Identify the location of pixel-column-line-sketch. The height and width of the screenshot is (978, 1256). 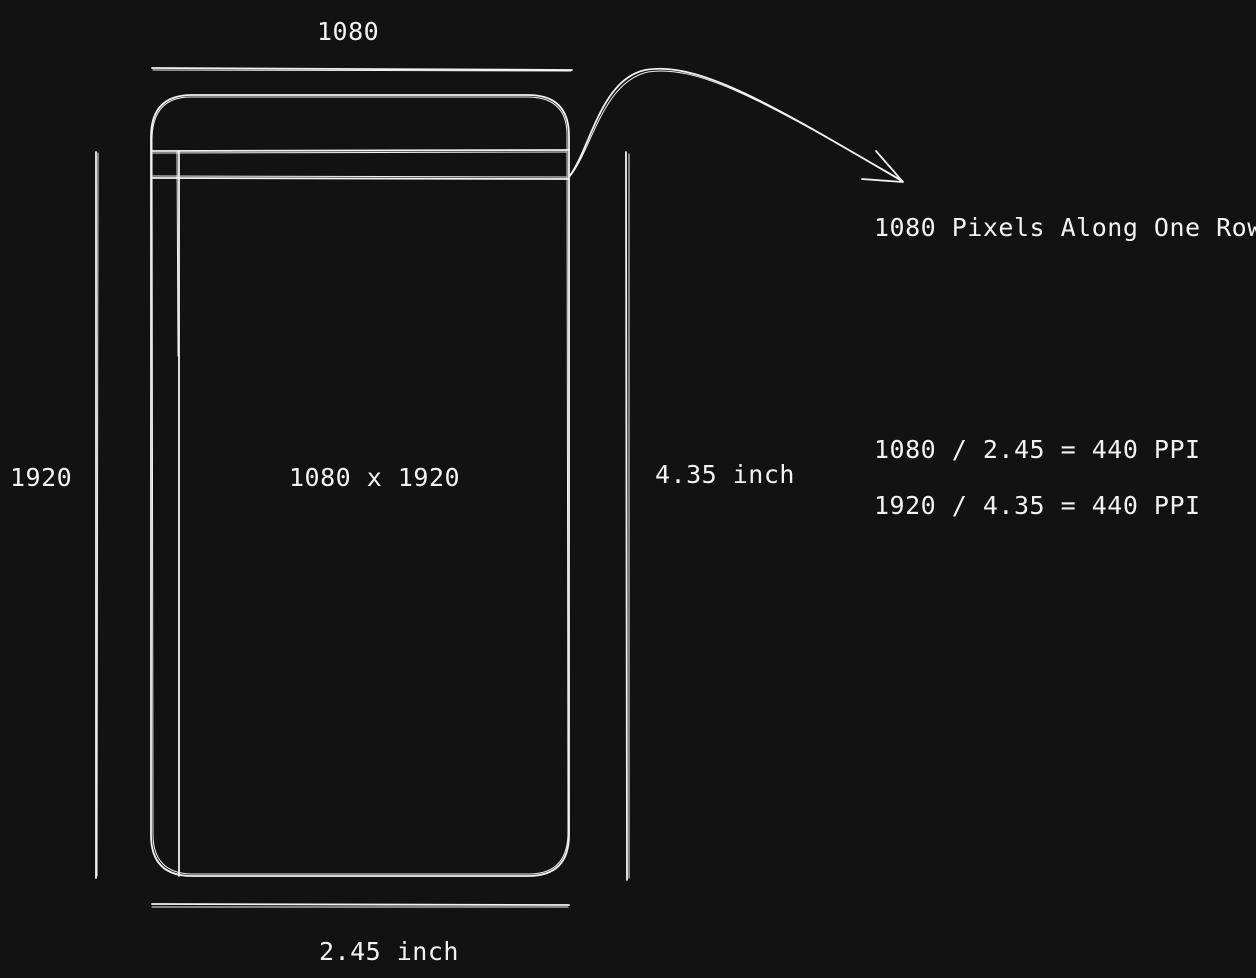
(177, 254).